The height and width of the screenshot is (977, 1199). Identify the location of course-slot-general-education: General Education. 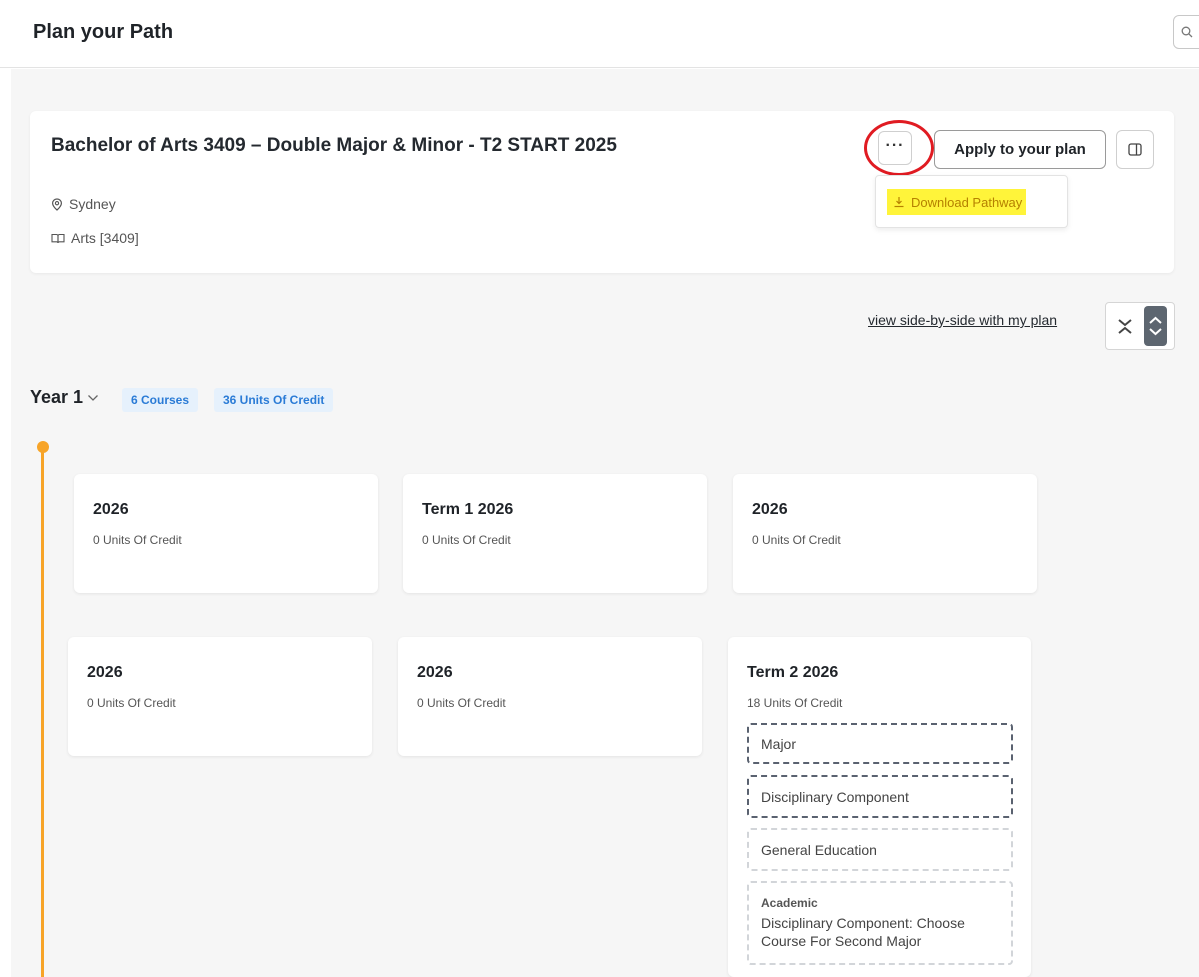
(880, 849).